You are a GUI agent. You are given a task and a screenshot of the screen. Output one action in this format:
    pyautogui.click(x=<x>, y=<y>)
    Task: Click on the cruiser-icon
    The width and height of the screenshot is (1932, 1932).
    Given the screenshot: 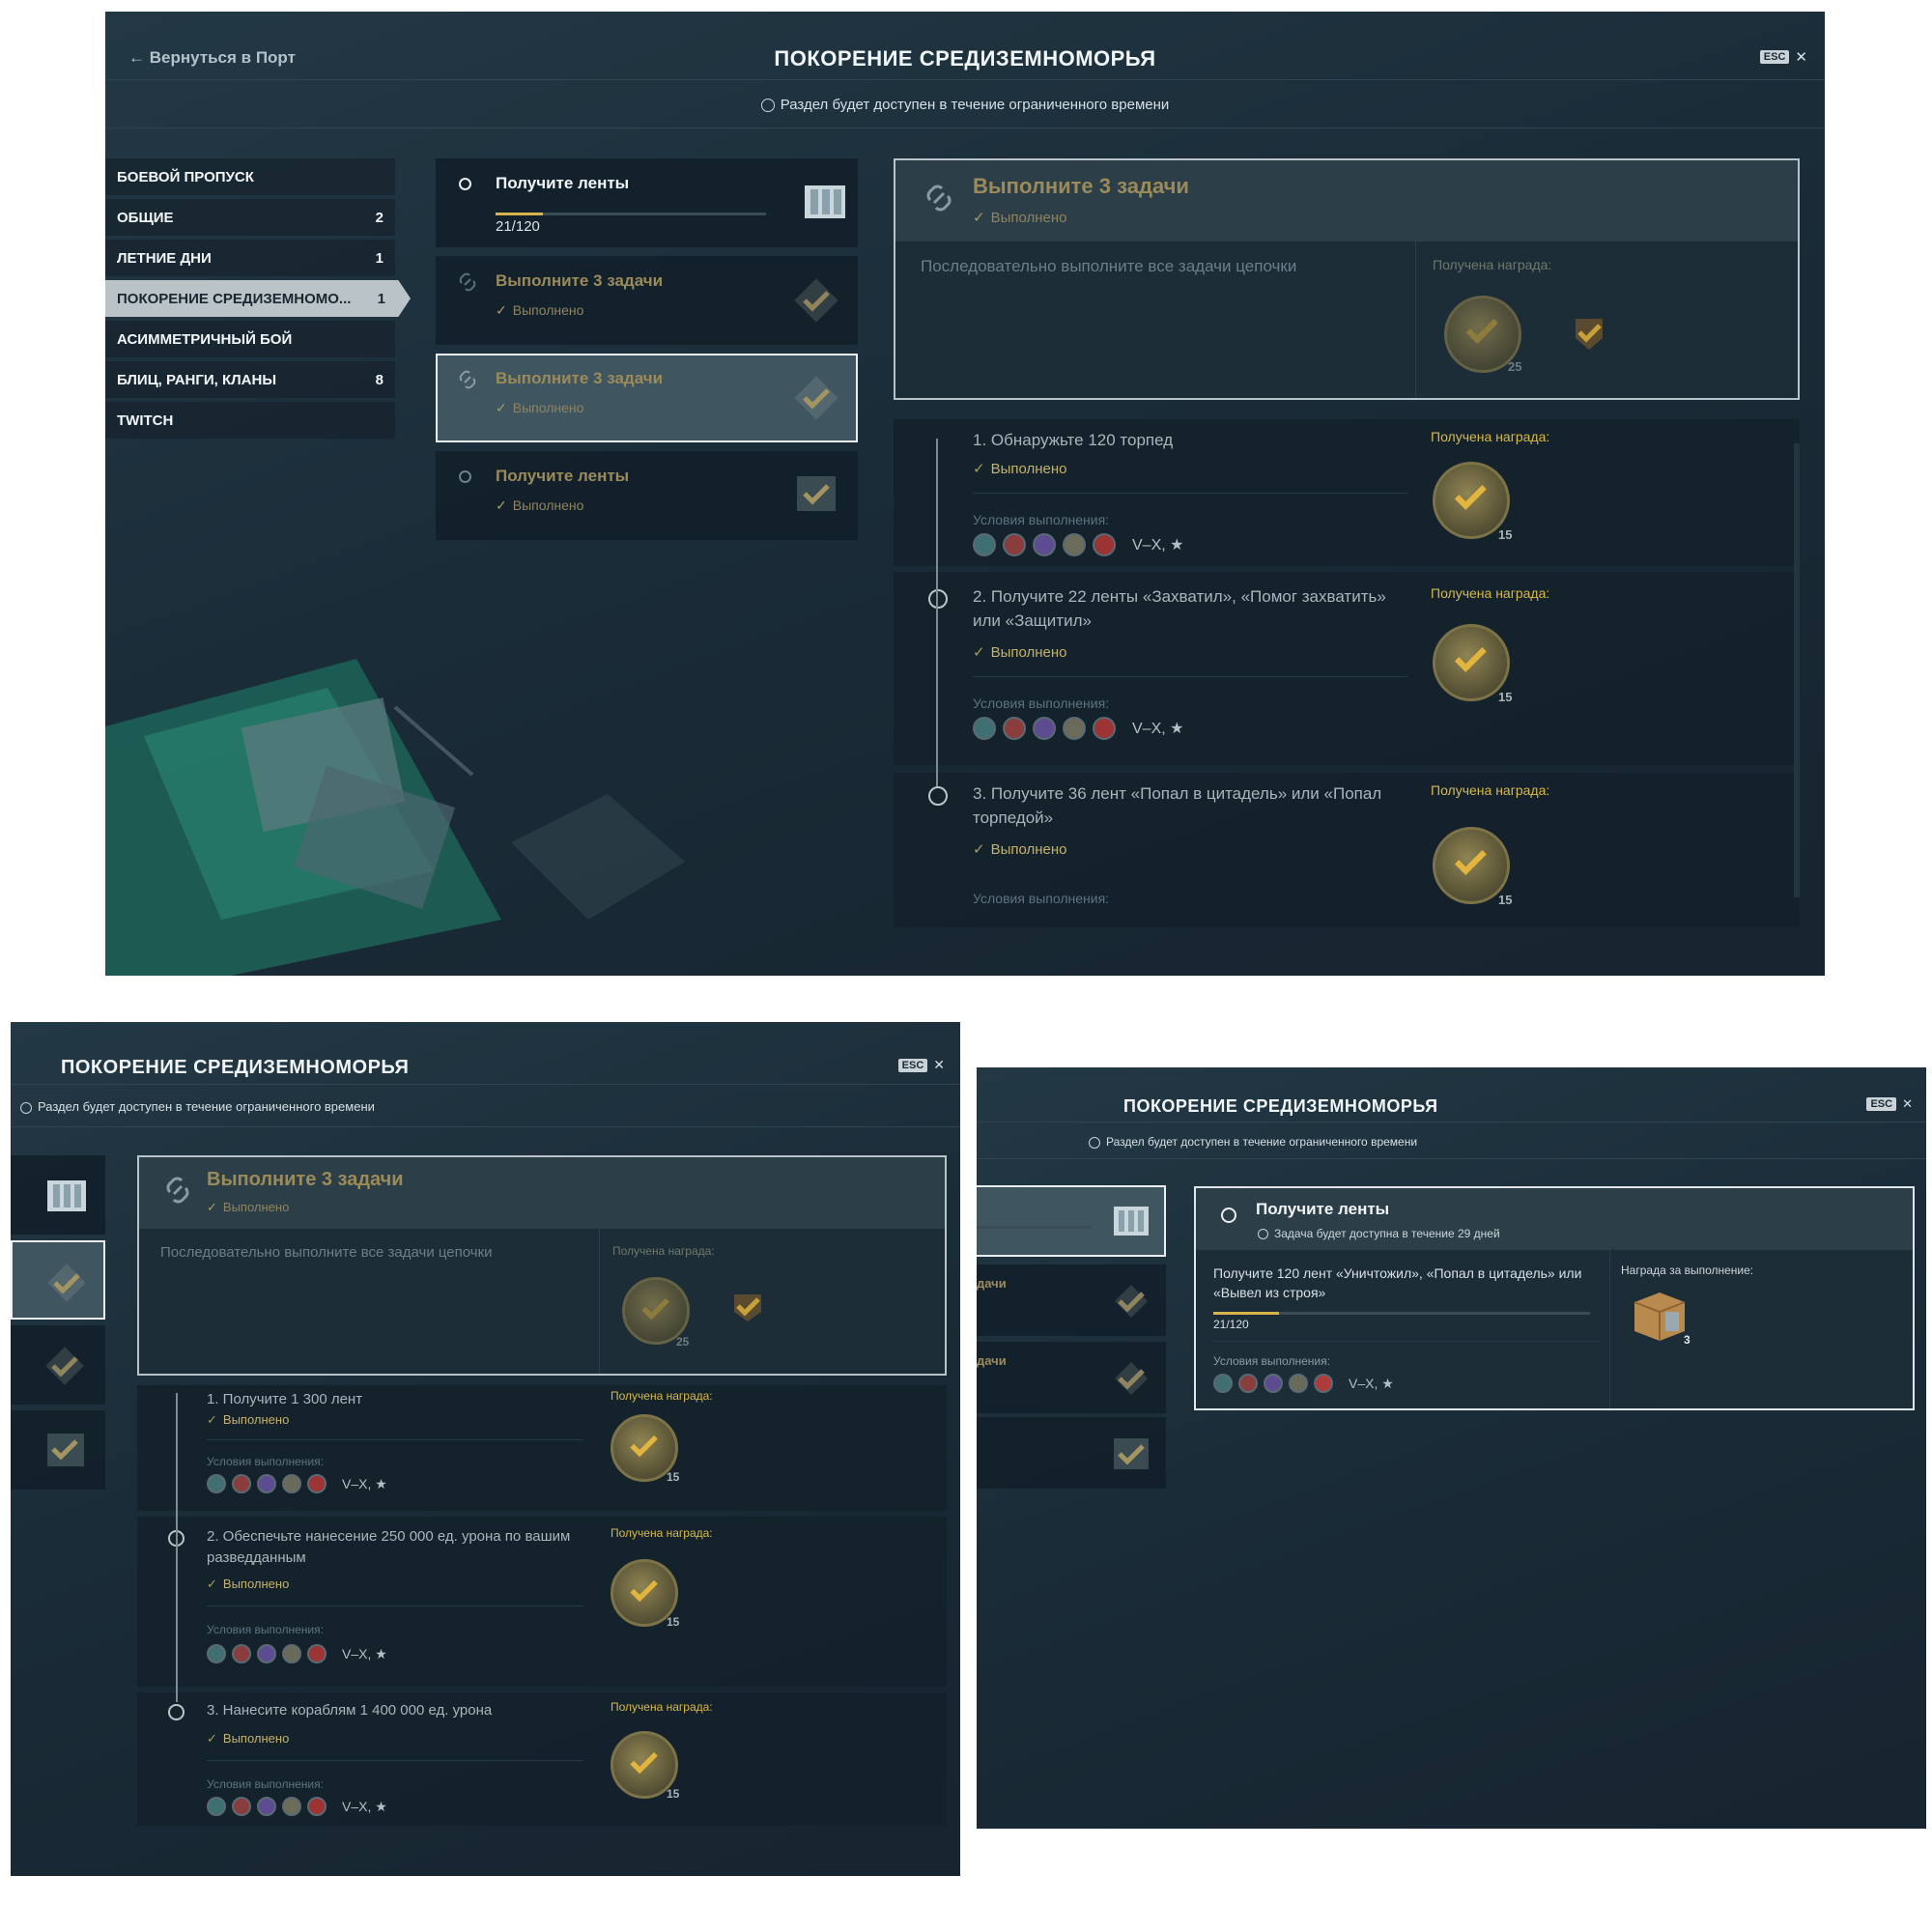 What is the action you would take?
    pyautogui.click(x=241, y=1806)
    